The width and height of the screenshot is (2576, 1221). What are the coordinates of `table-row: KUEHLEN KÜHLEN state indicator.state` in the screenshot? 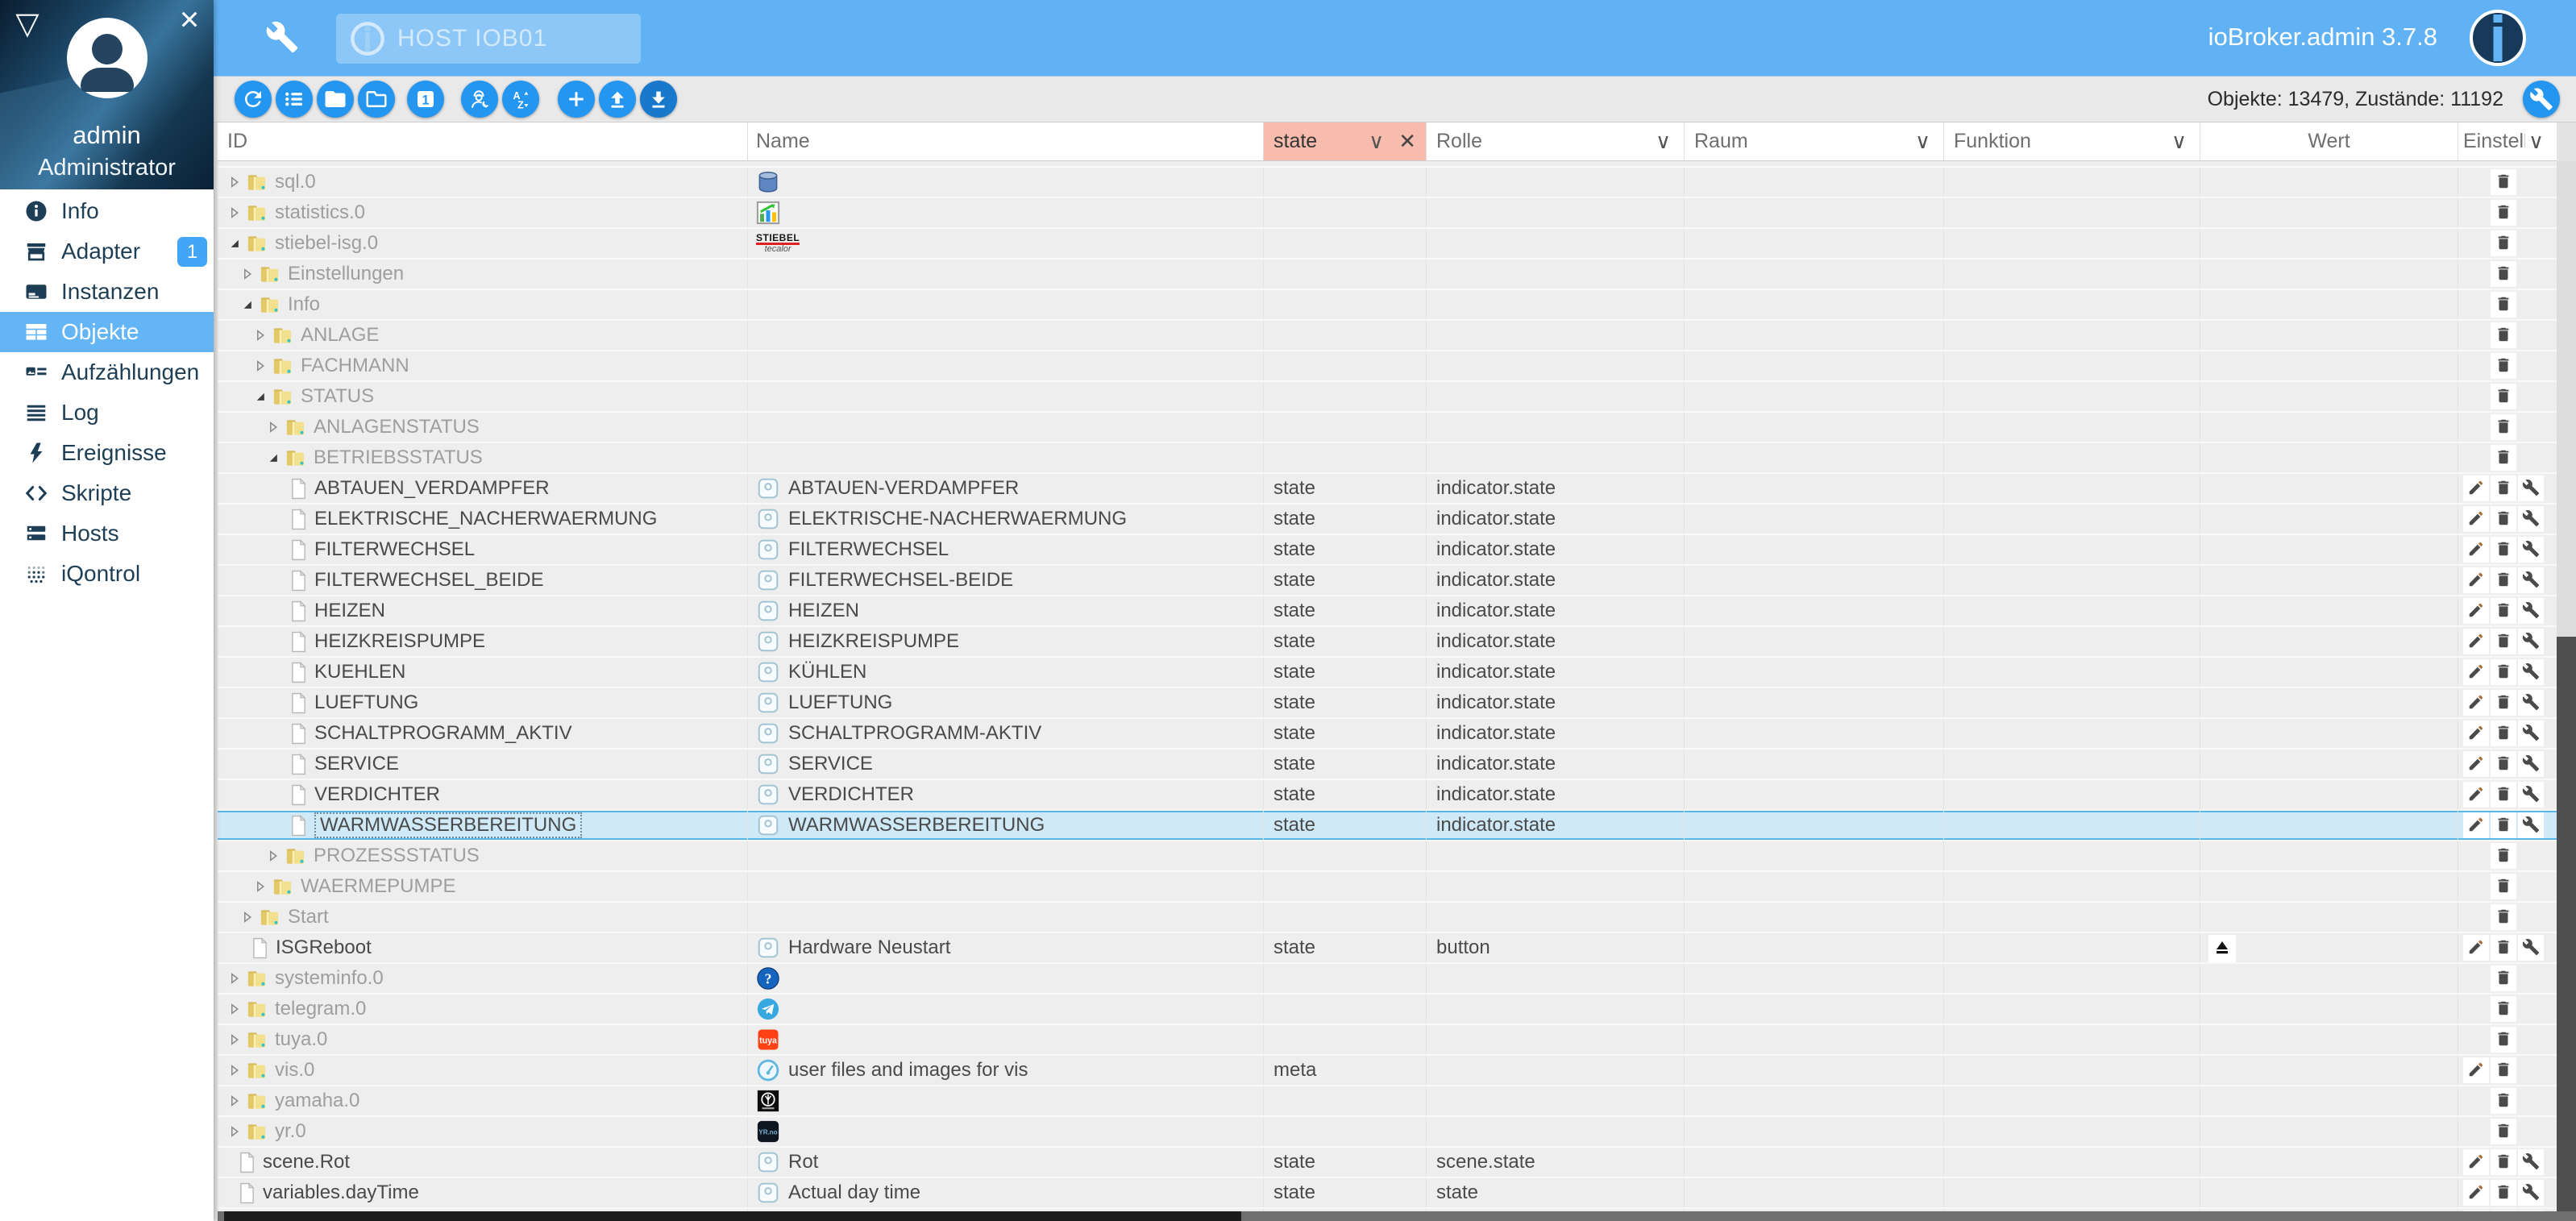 It's located at (1387, 672).